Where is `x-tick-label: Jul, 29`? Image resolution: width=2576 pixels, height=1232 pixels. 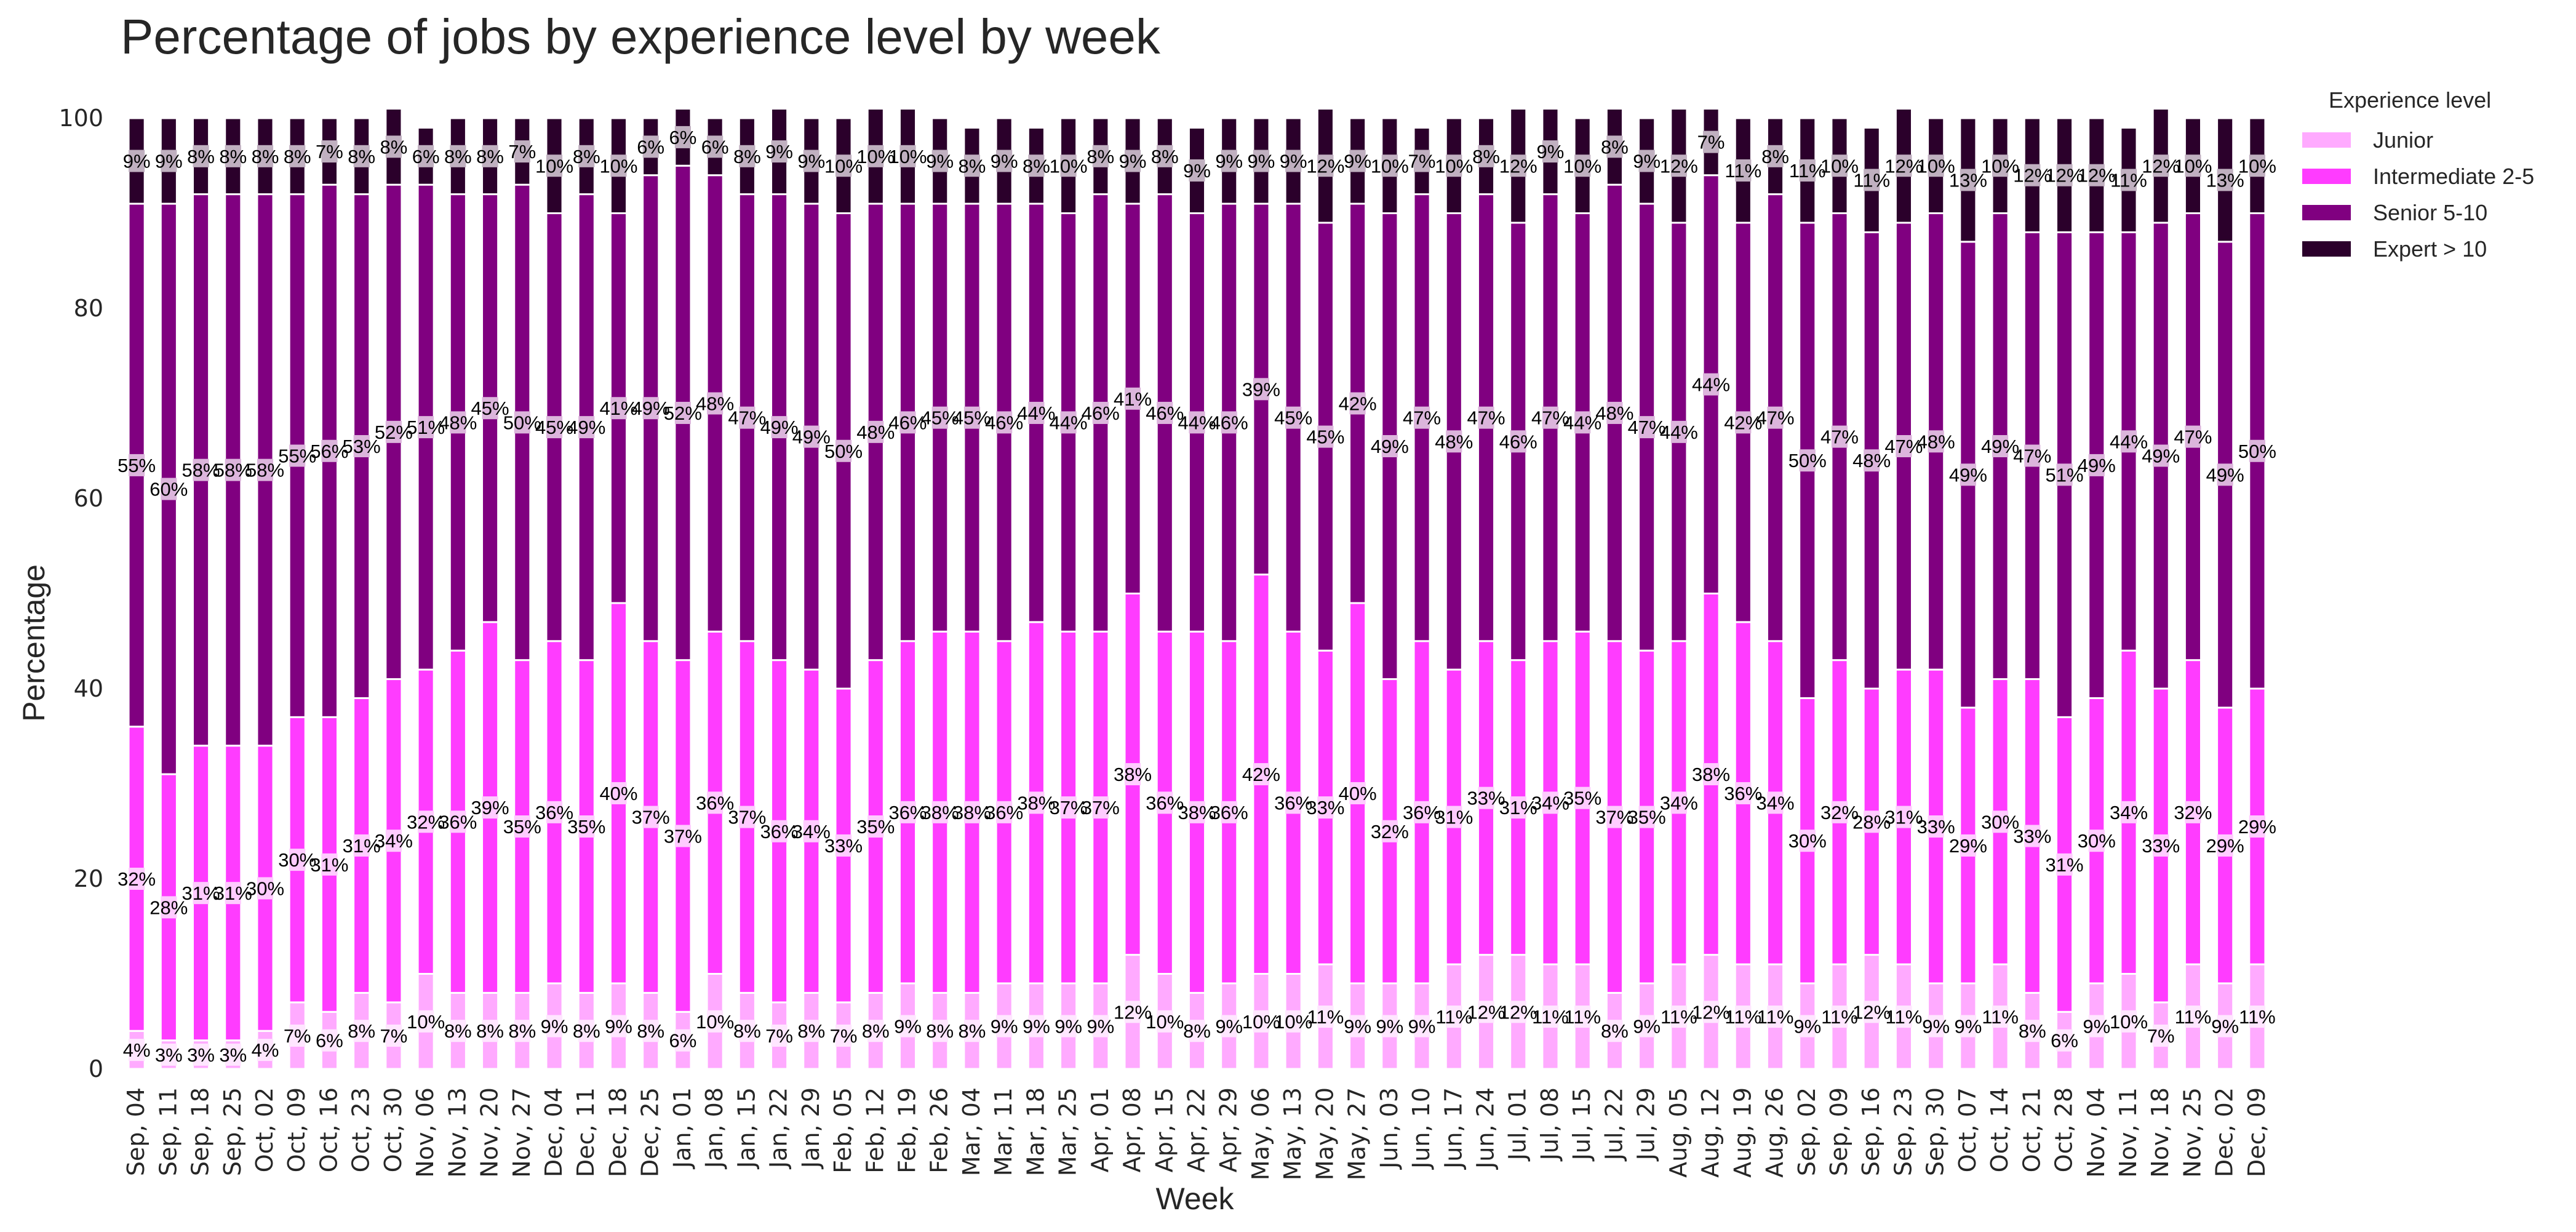
x-tick-label: Jul, 29 is located at coordinates (1646, 1124).